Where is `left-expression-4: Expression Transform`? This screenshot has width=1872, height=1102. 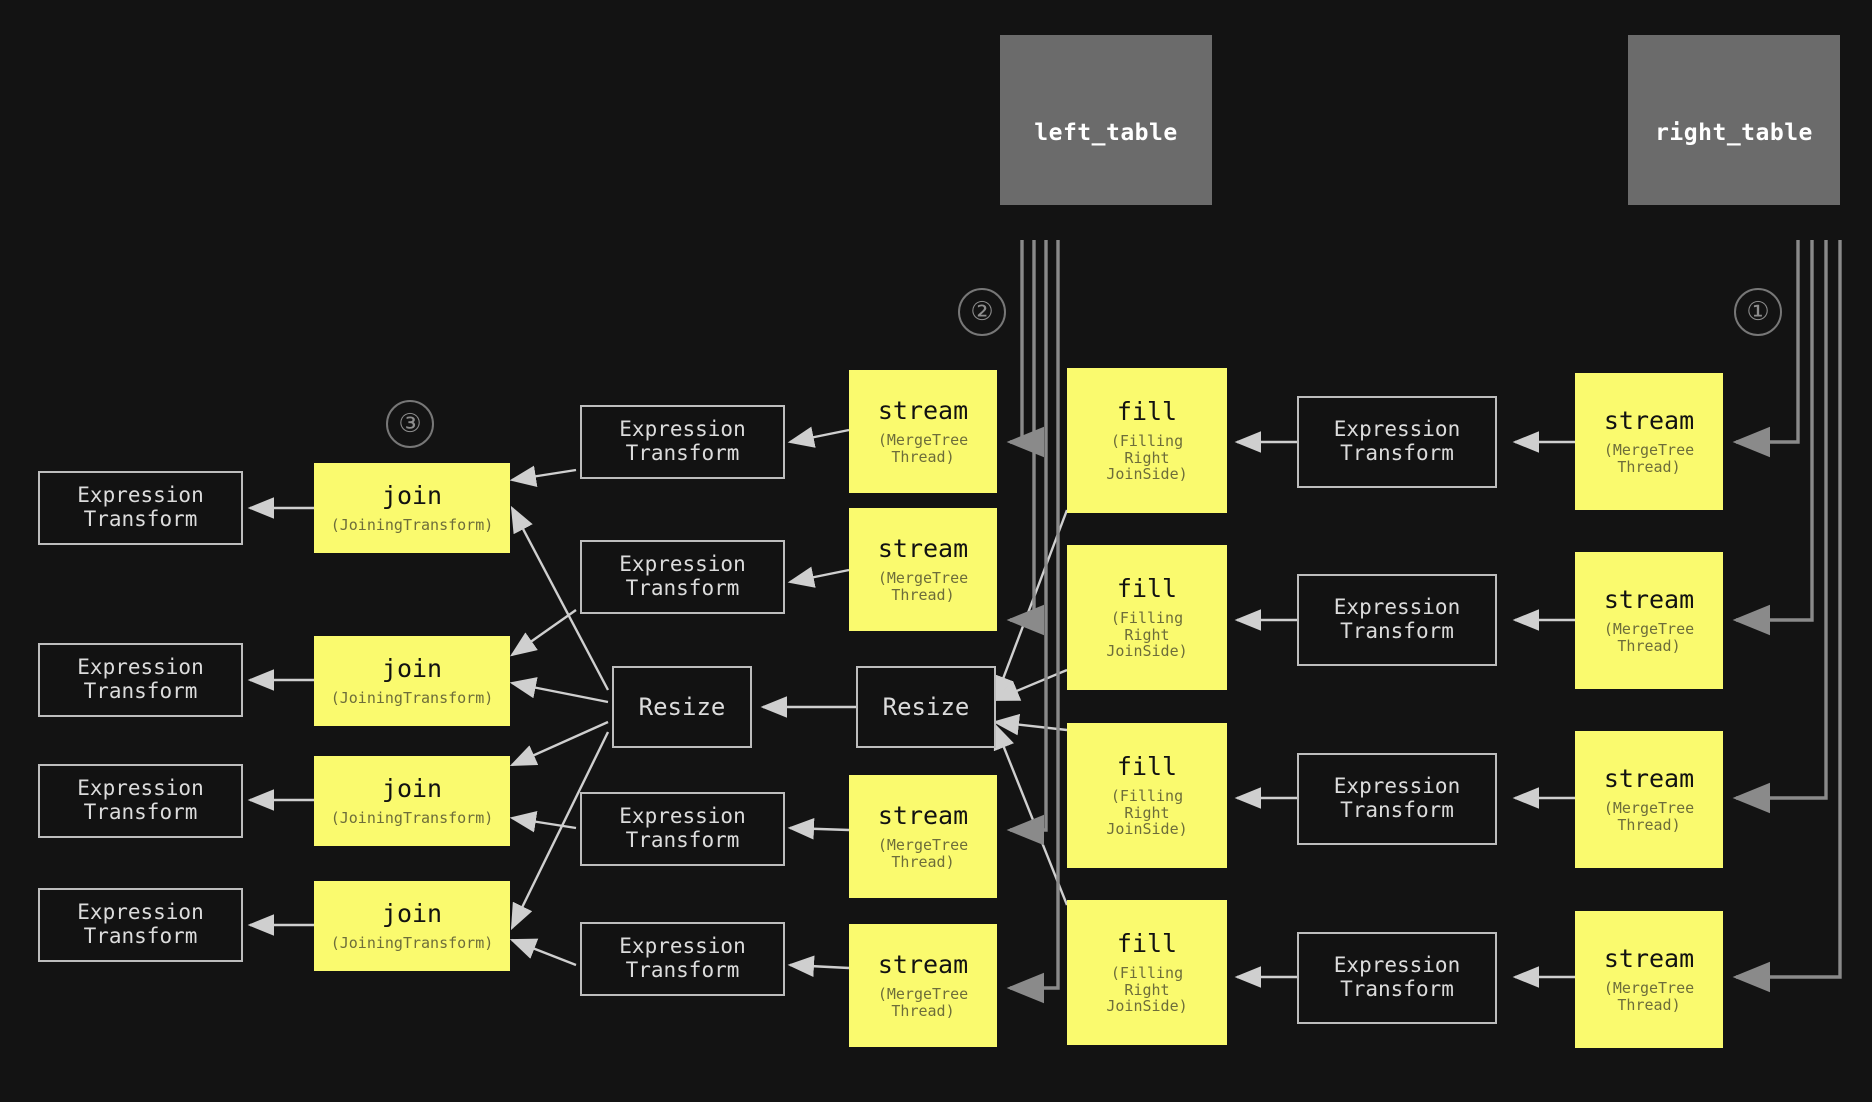 left-expression-4: Expression Transform is located at coordinates (682, 959).